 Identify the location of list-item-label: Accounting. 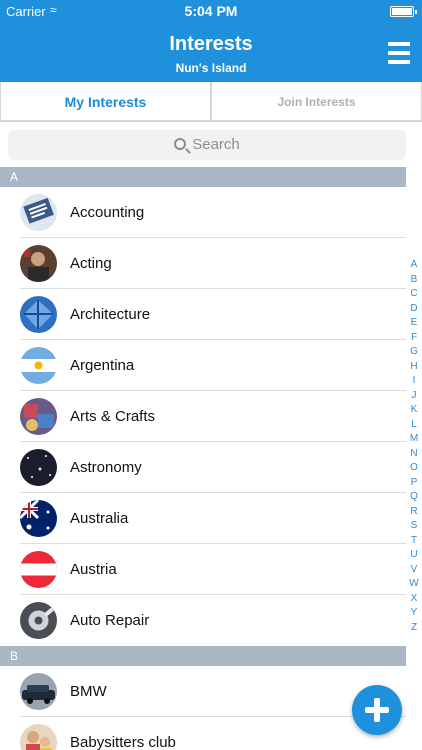
(107, 212).